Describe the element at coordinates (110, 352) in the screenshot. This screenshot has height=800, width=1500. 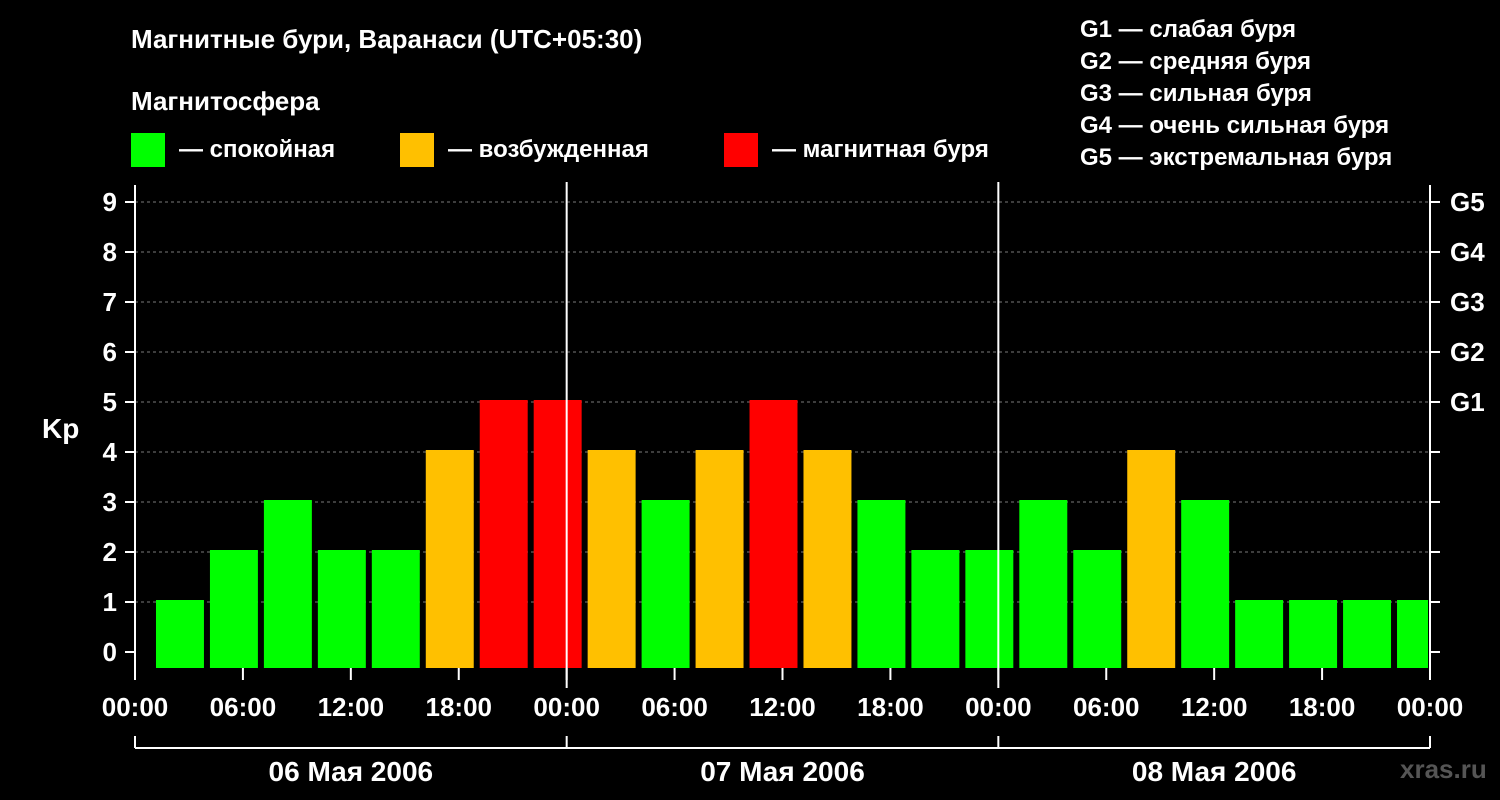
I see `y-tick-label: 6` at that location.